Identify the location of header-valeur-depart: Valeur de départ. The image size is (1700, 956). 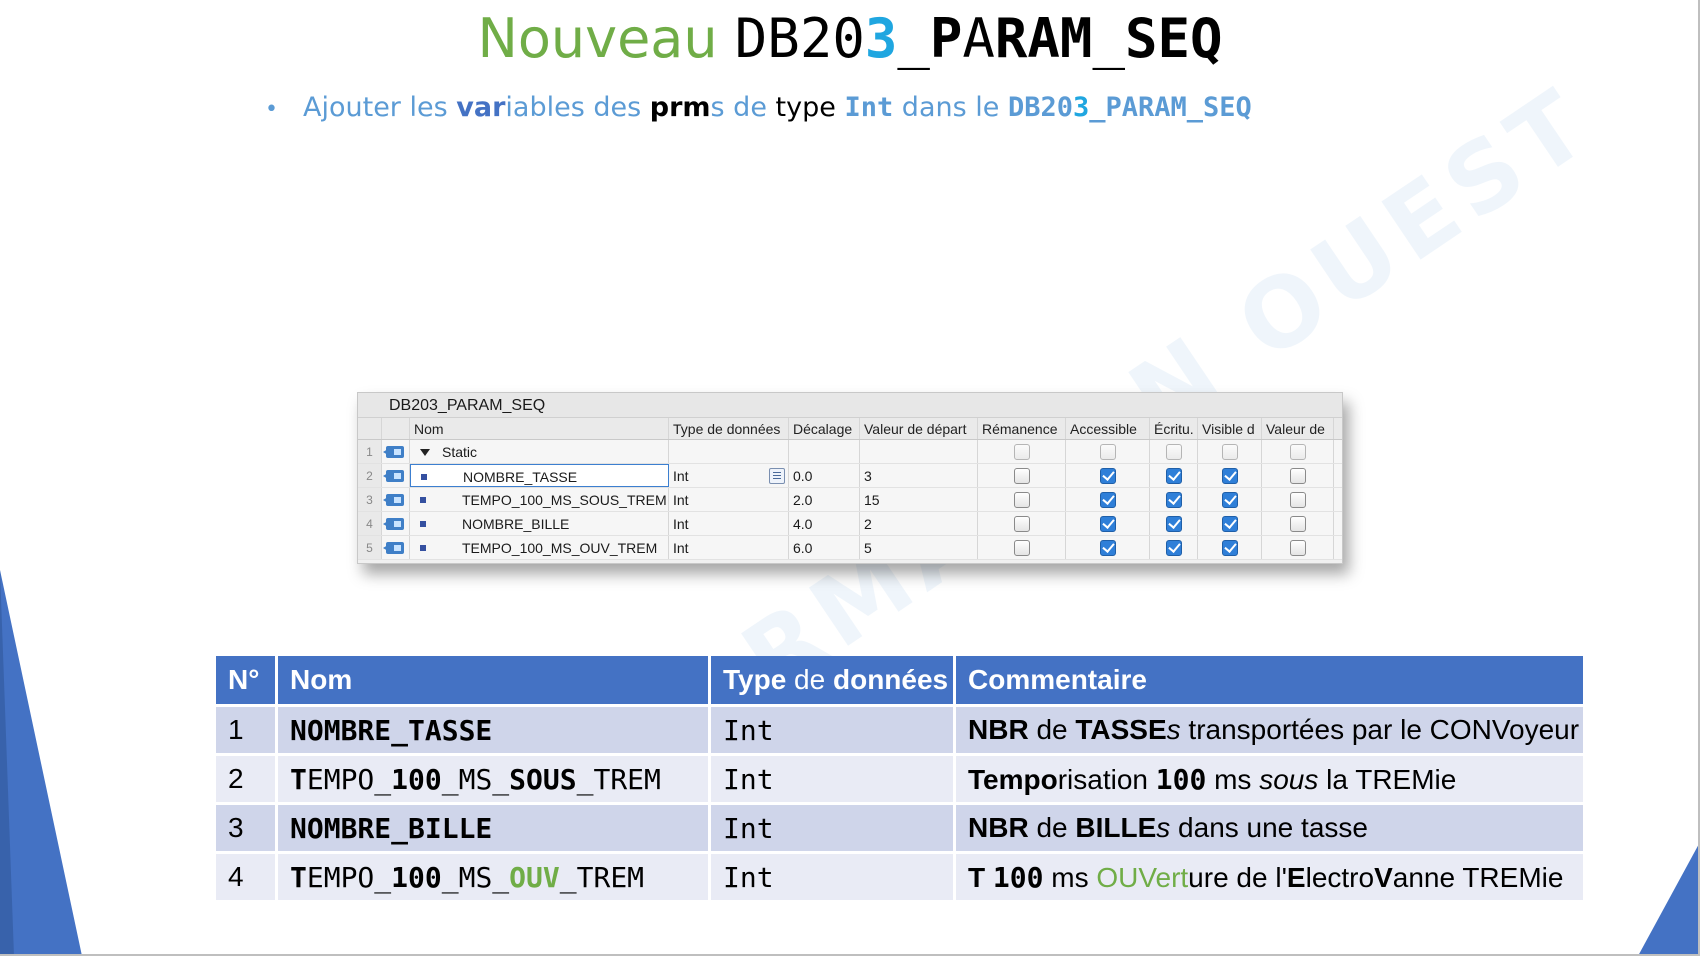
(919, 428).